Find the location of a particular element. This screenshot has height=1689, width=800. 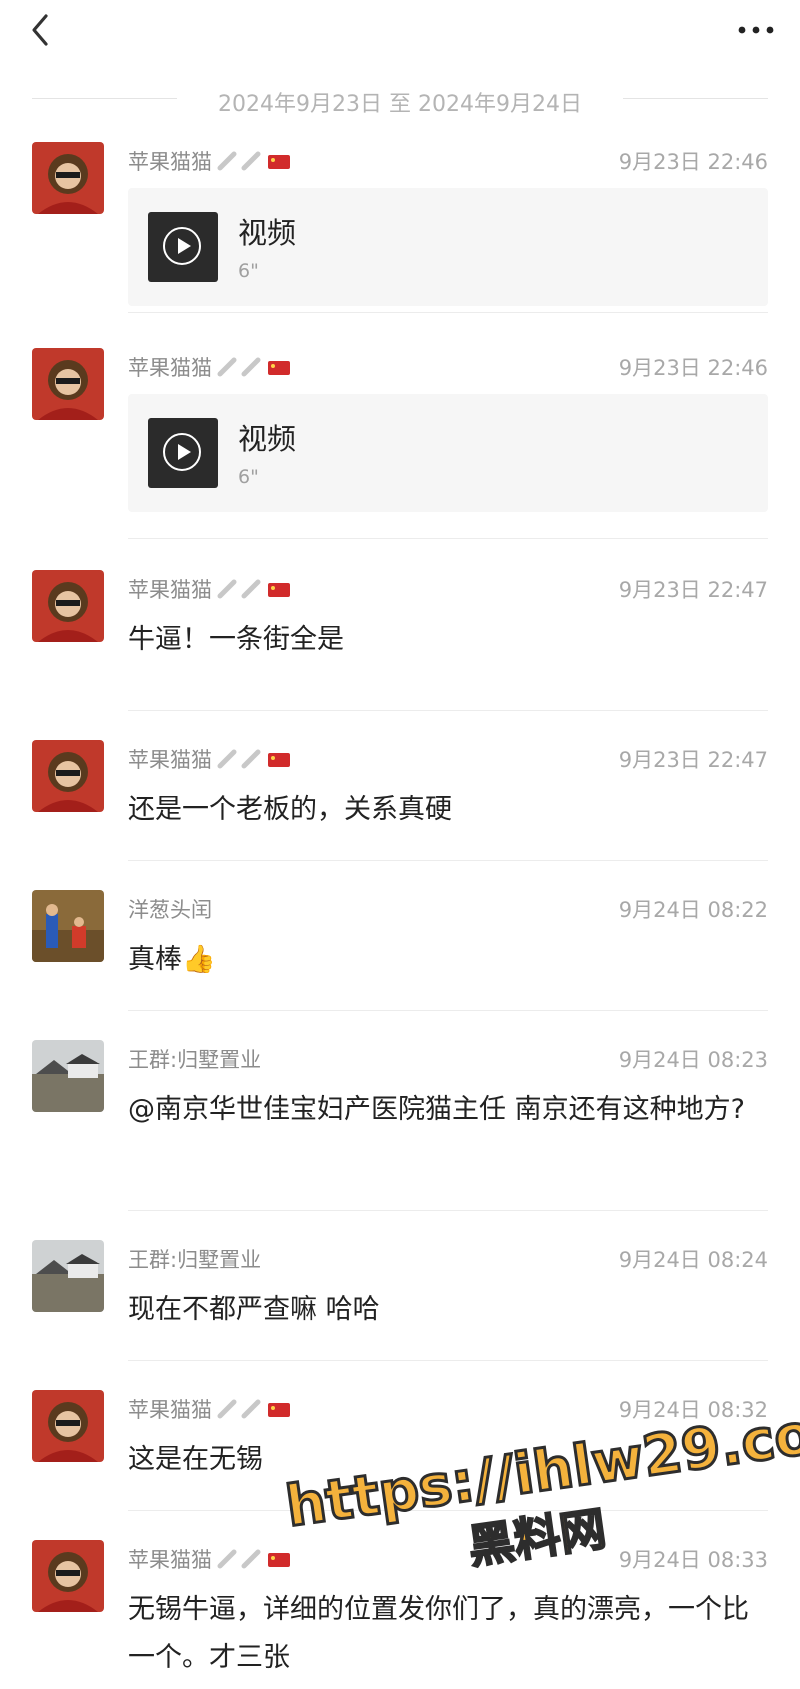

message-text: 这是在无锡 is located at coordinates (195, 1459).